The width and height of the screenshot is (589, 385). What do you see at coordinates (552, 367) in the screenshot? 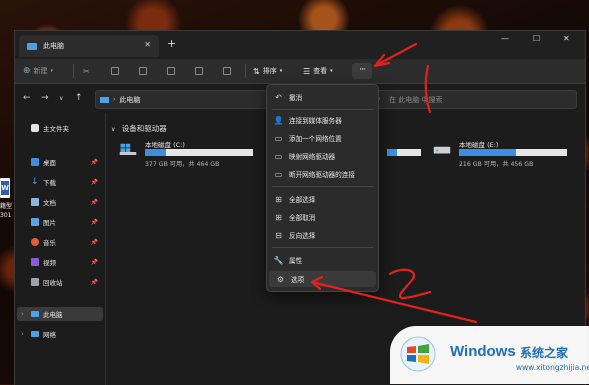
I see `watermark-url: www.xitongzhijia.net` at bounding box center [552, 367].